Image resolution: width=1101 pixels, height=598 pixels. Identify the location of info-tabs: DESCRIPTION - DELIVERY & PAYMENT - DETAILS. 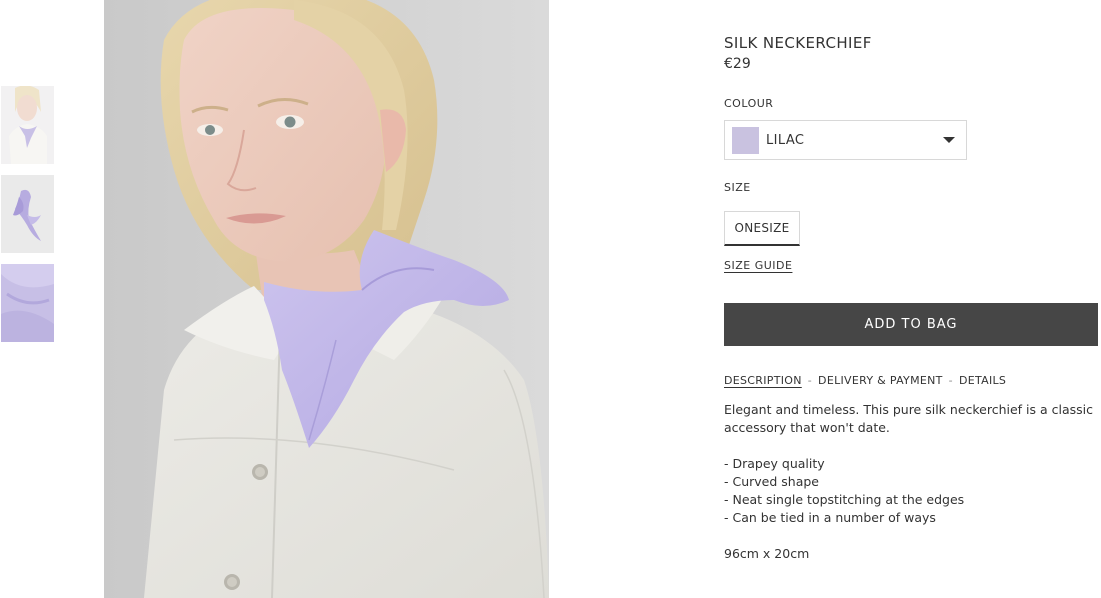
(865, 380).